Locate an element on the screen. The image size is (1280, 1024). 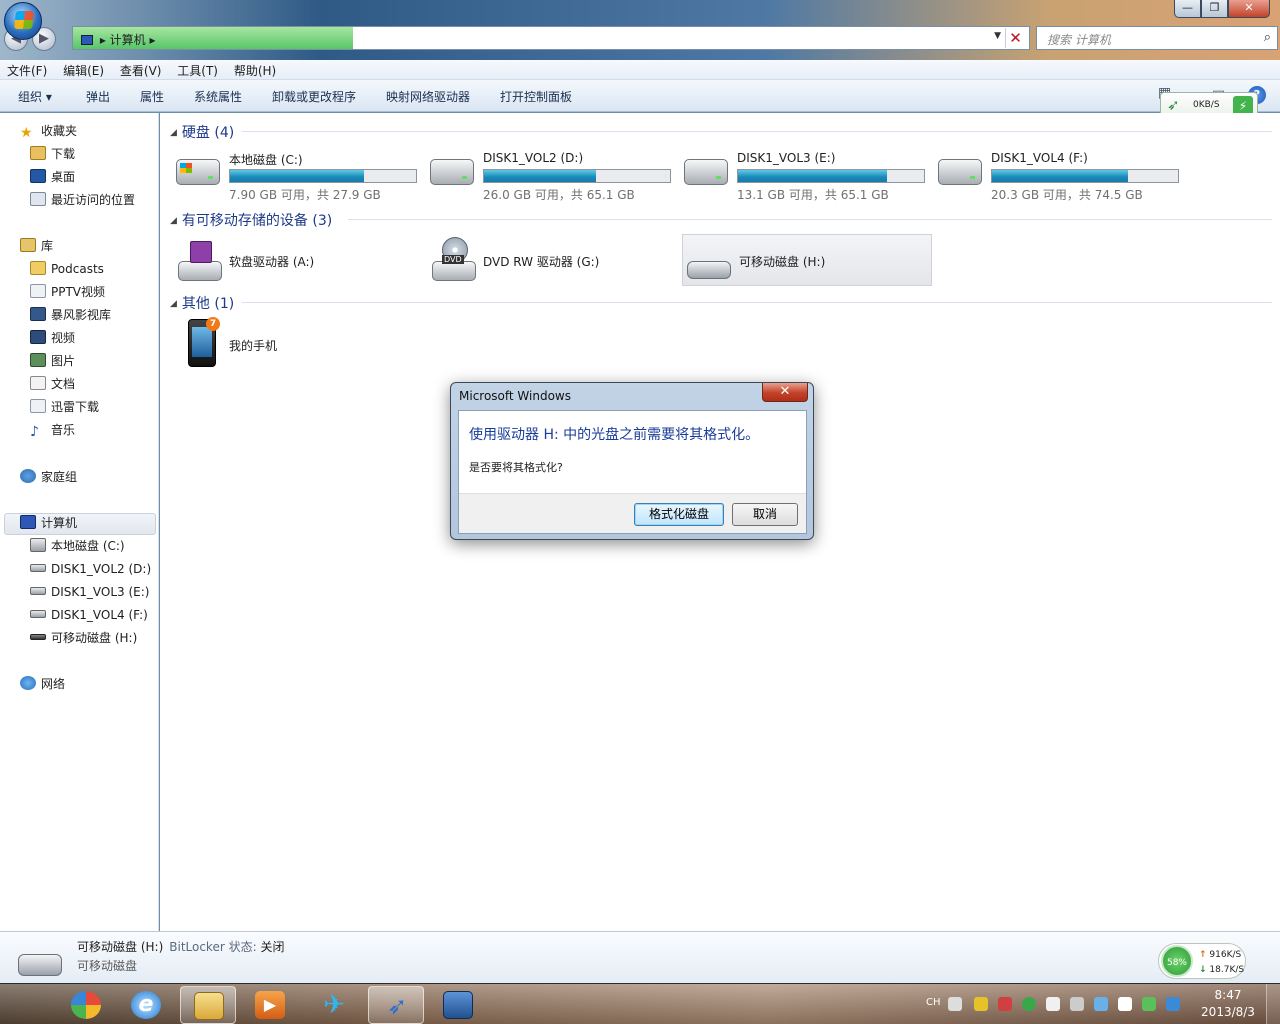
phone-badge: 7 is located at coordinates (213, 324).